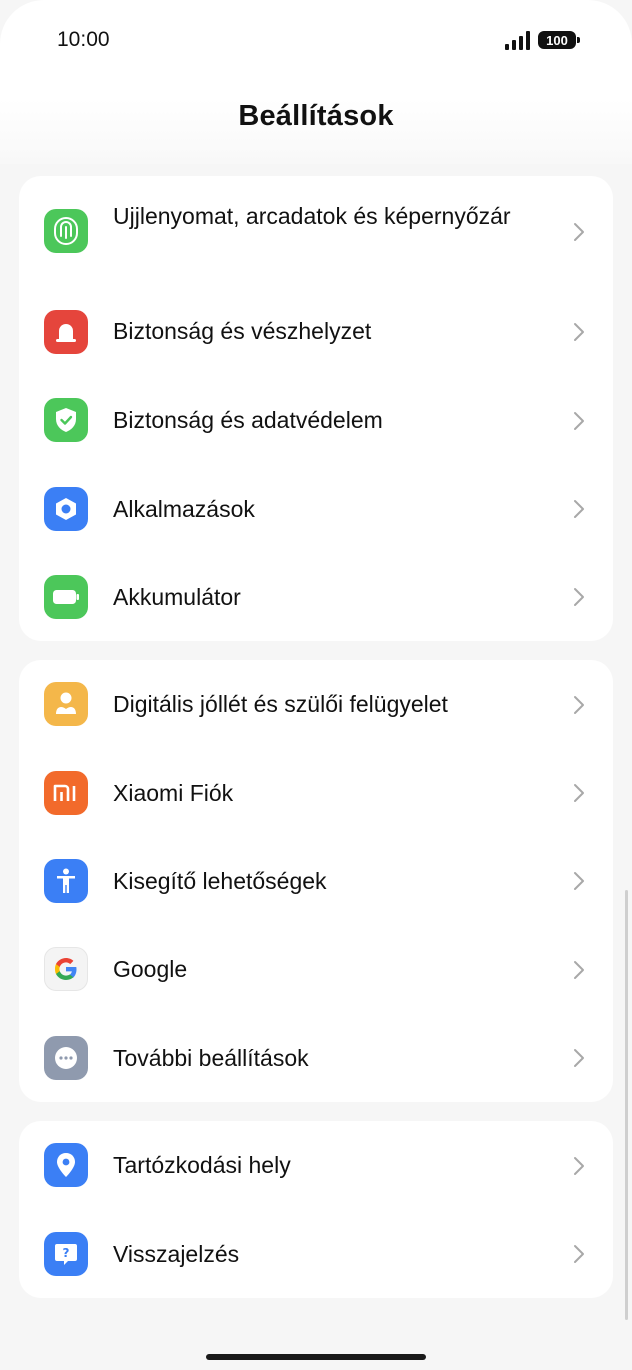 The width and height of the screenshot is (632, 1370). What do you see at coordinates (66, 1058) in the screenshot?
I see `more-dots-icon` at bounding box center [66, 1058].